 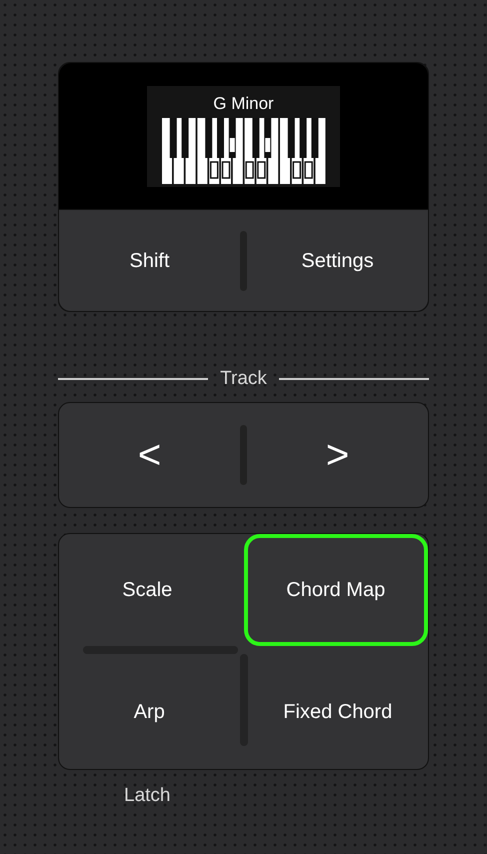 I want to click on latch-label: Latch, so click(x=148, y=796).